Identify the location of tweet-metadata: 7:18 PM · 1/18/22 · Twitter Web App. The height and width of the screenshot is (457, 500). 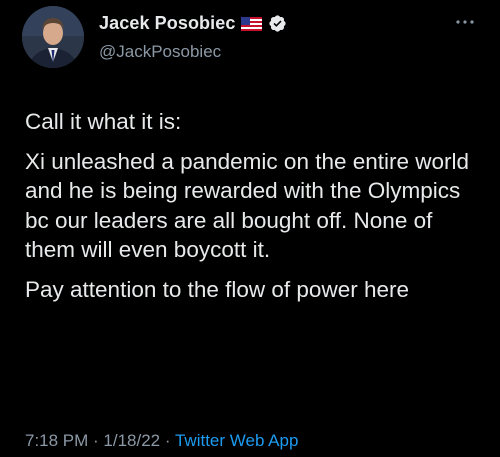
(161, 441).